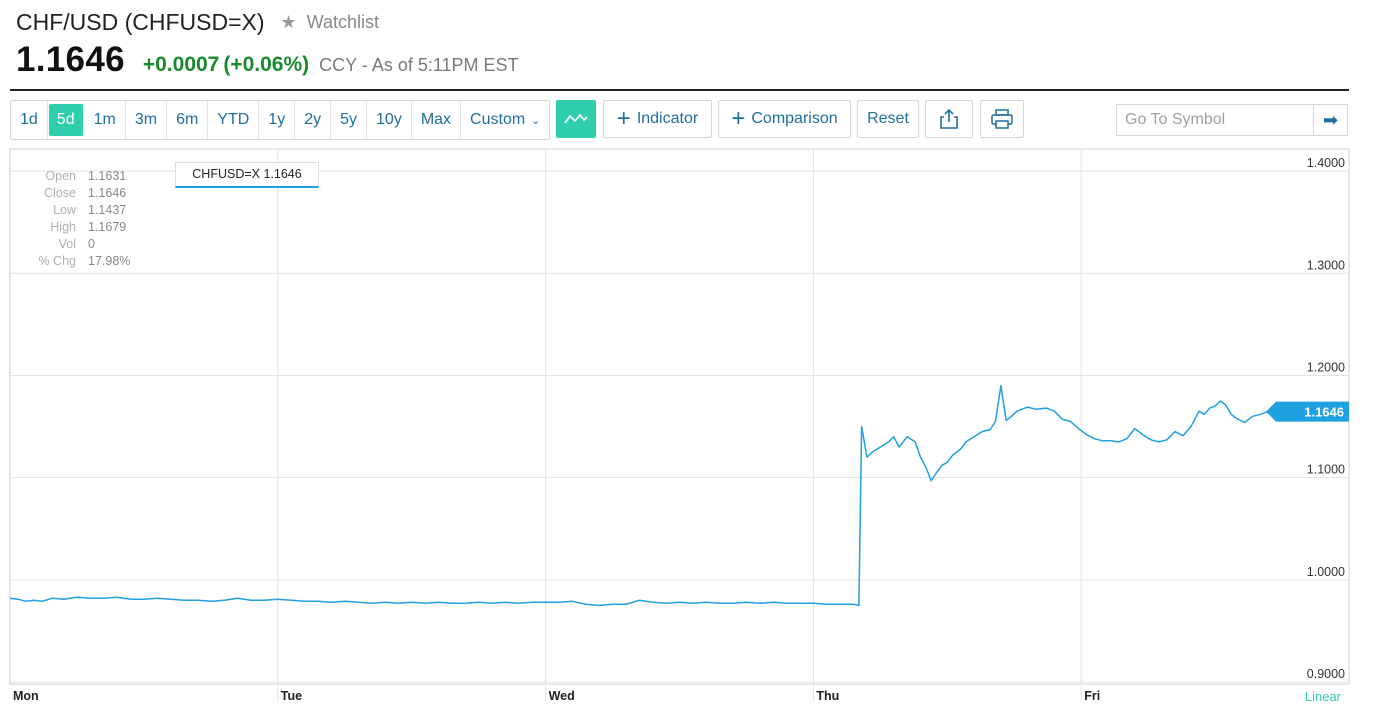  I want to click on custom-range-dropdown: Custom ⌄, so click(505, 120).